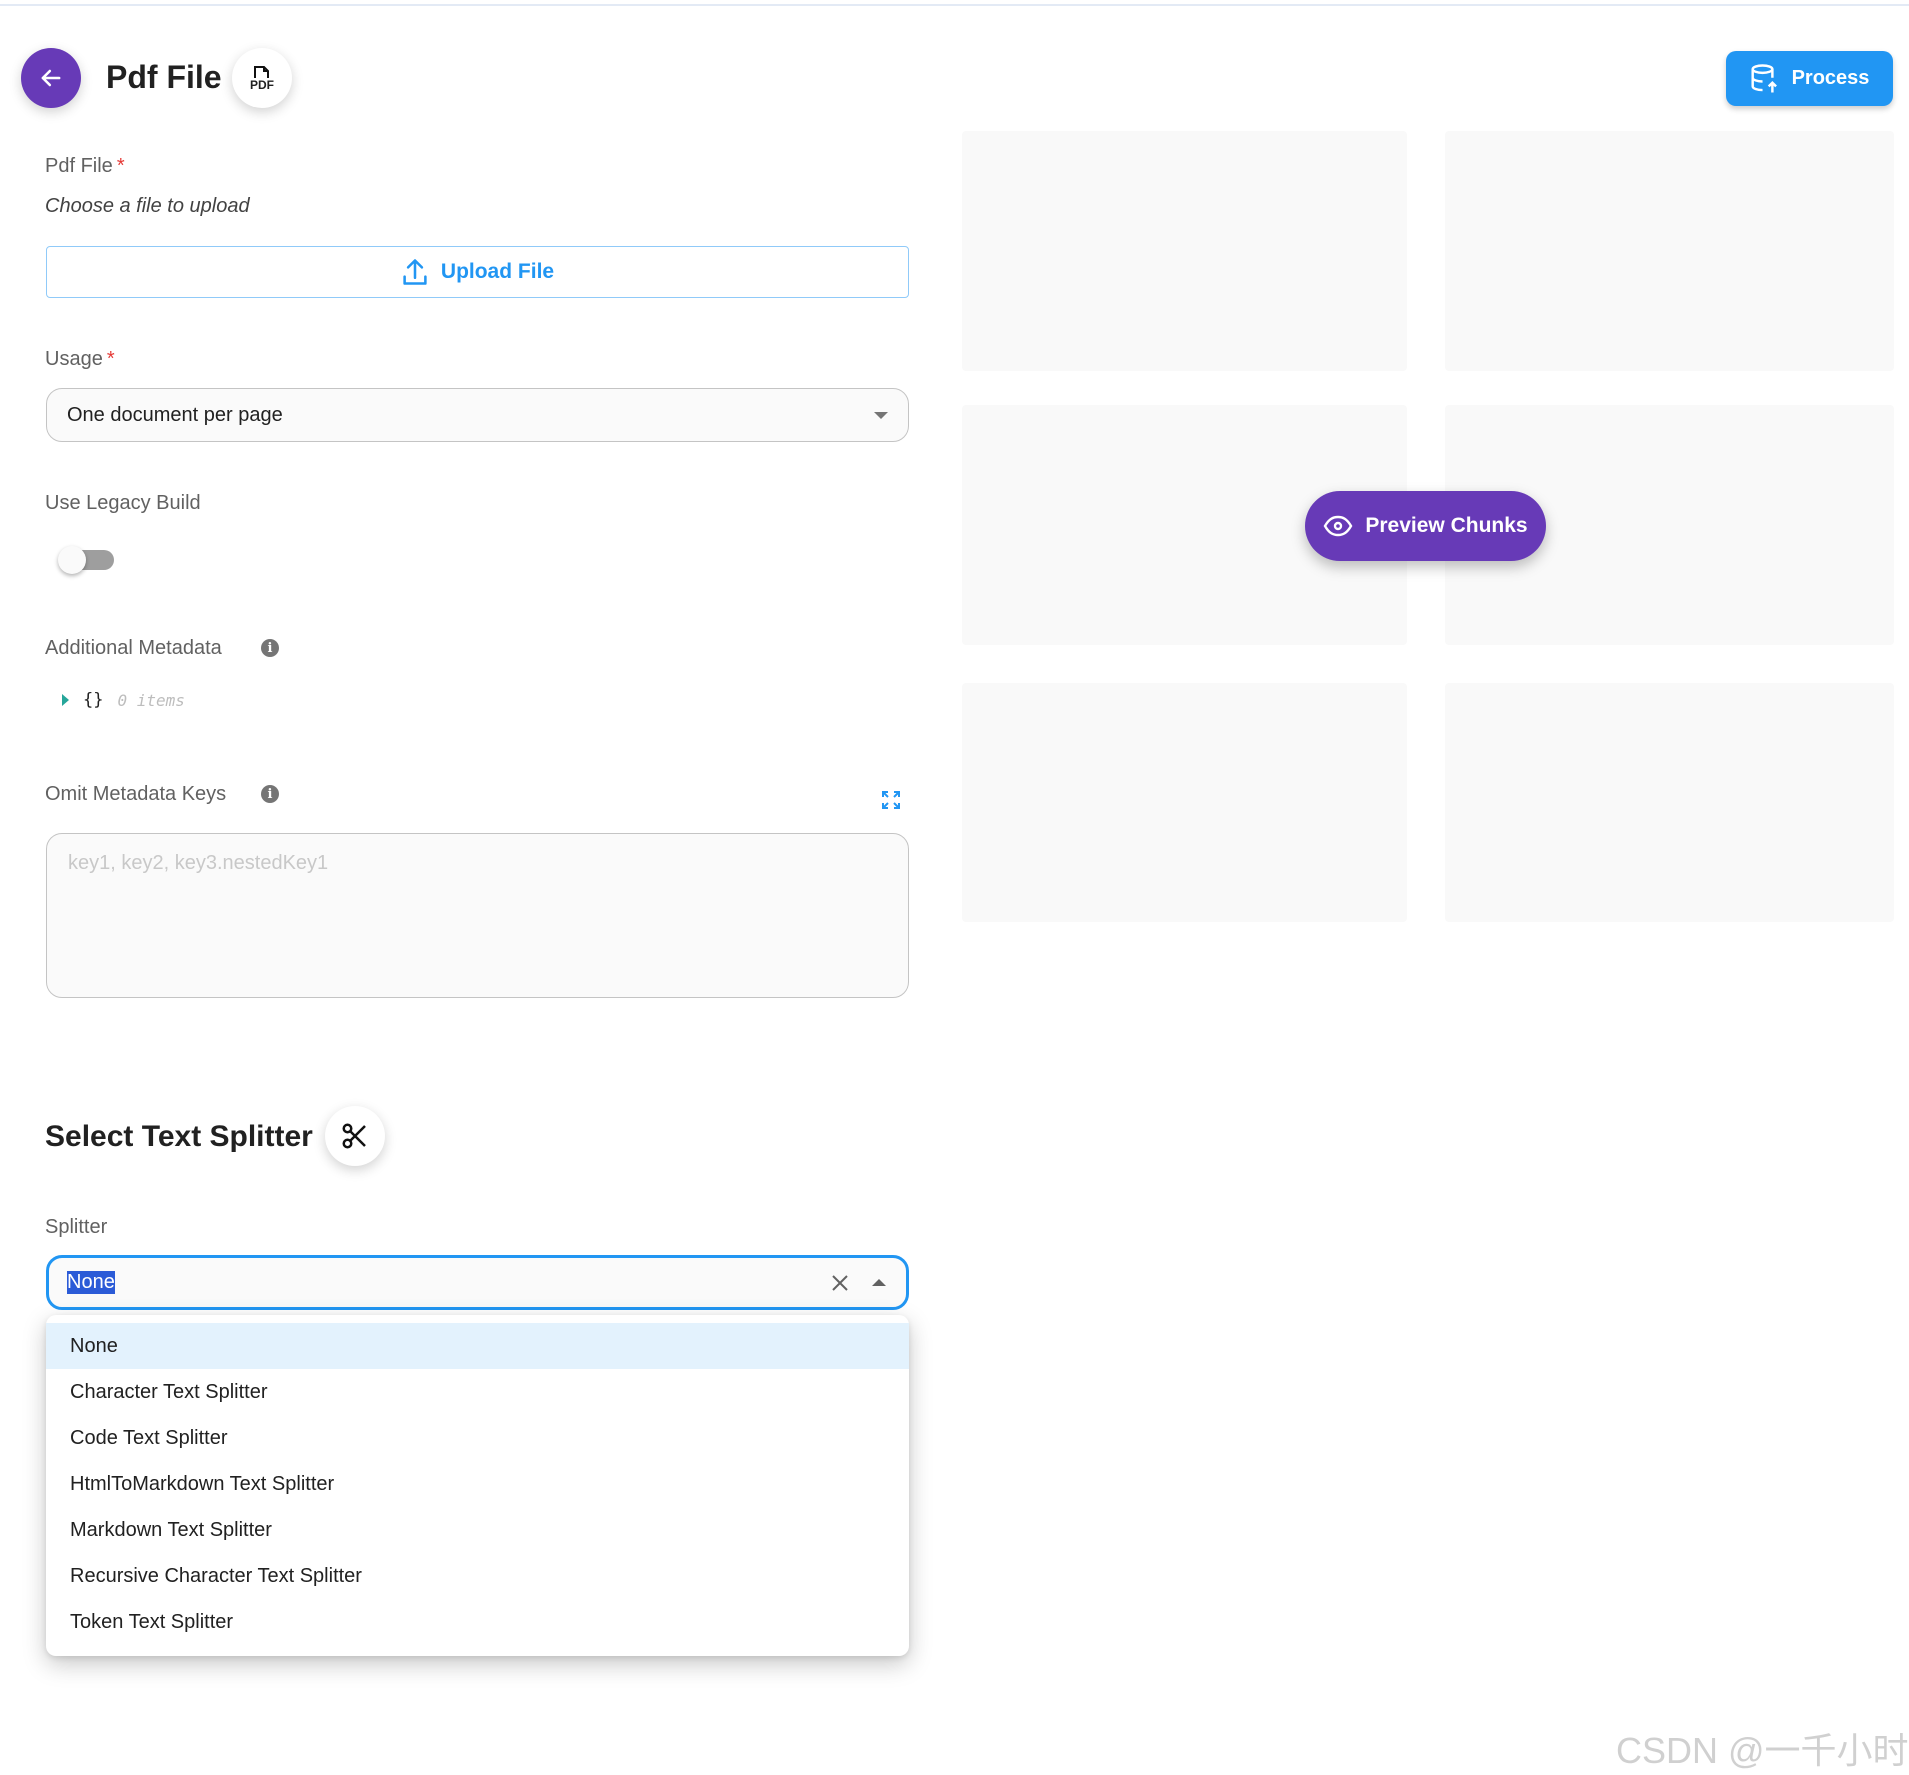  Describe the element at coordinates (164, 77) in the screenshot. I see `page-title: Pdf File` at that location.